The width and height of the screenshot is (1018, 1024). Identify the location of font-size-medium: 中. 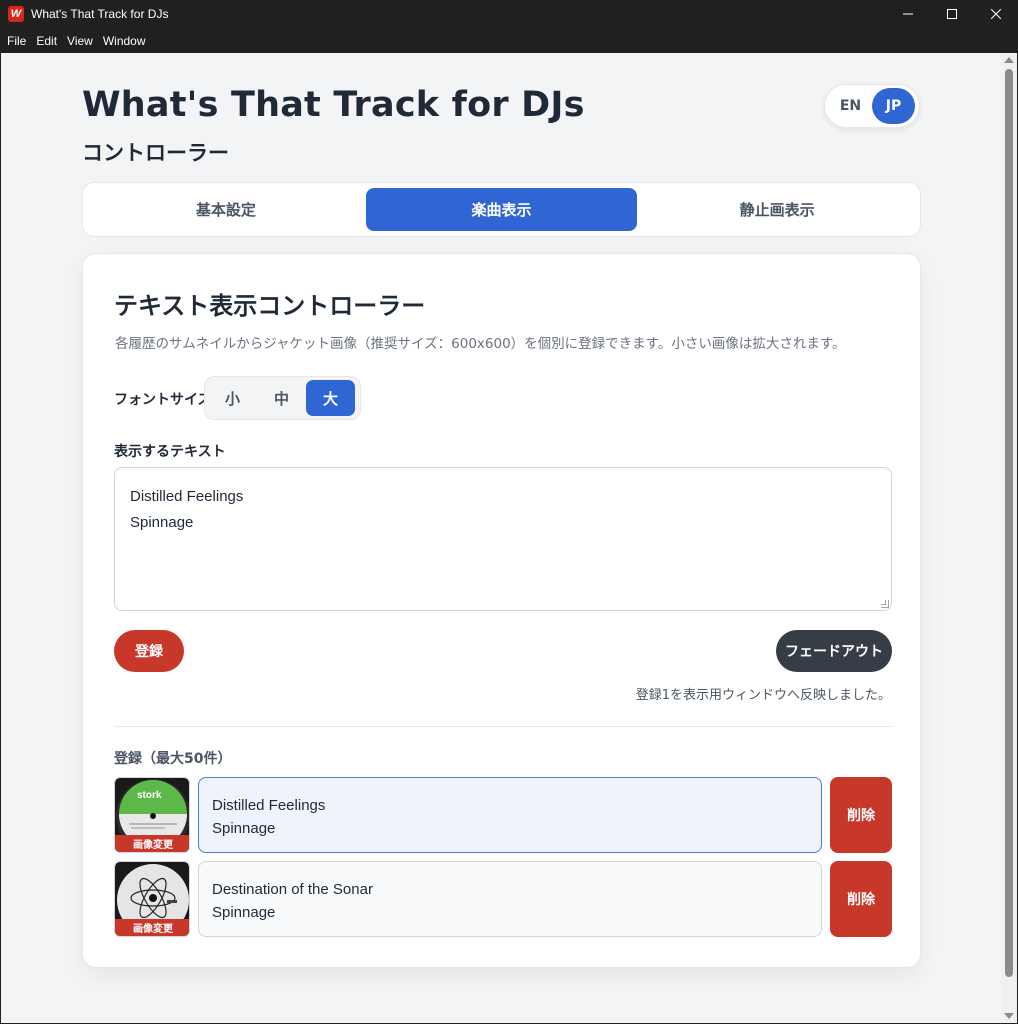
(281, 398).